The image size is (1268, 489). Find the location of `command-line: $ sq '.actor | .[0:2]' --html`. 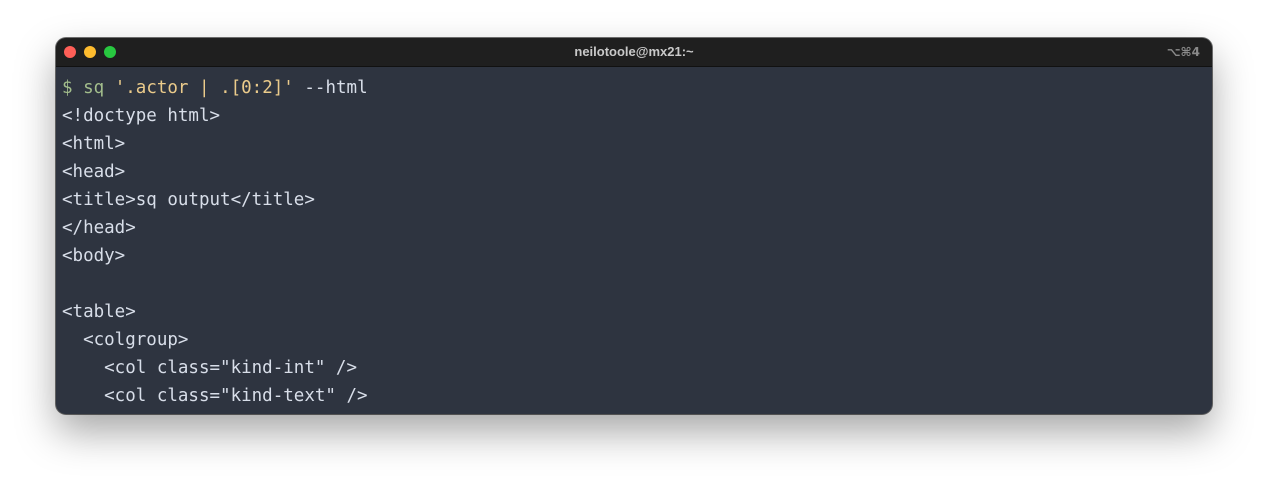

command-line: $ sq '.actor | .[0:2]' --html is located at coordinates (634, 88).